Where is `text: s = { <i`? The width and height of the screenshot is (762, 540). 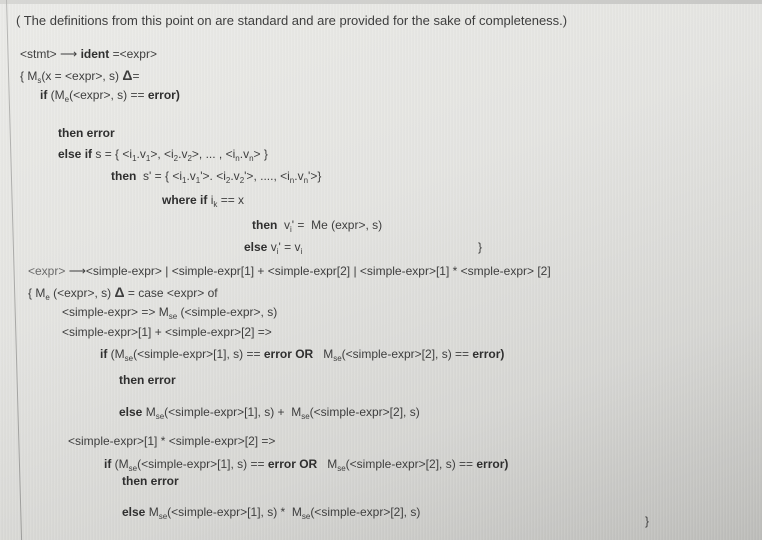 text: s = { <i is located at coordinates (112, 154).